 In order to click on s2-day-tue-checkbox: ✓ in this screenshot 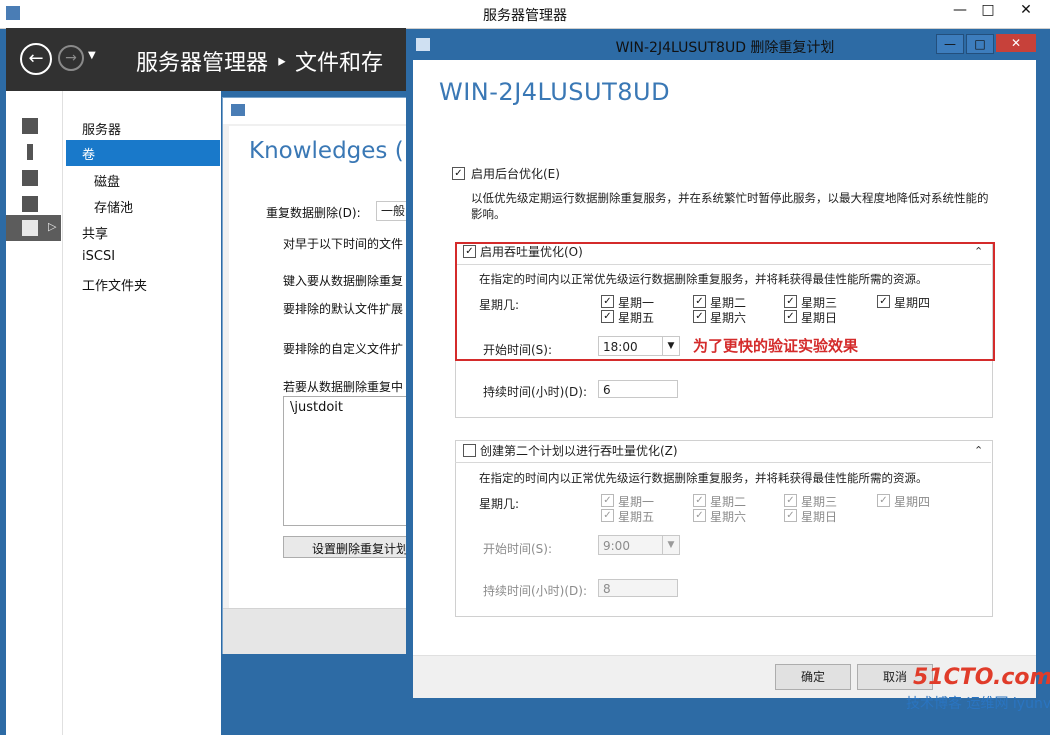, I will do `click(699, 500)`.